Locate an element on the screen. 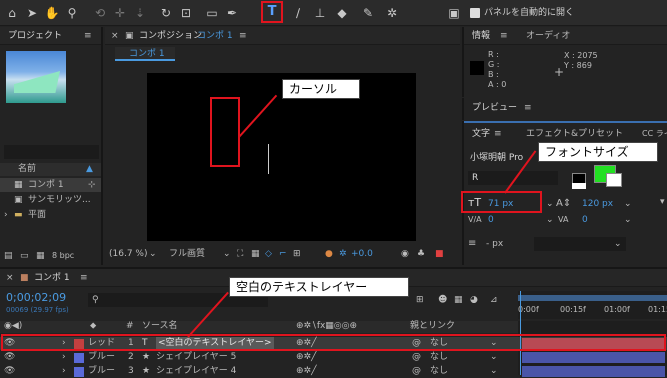 The image size is (667, 378). comp-flowchart-icon: ⊞ is located at coordinates (420, 300).